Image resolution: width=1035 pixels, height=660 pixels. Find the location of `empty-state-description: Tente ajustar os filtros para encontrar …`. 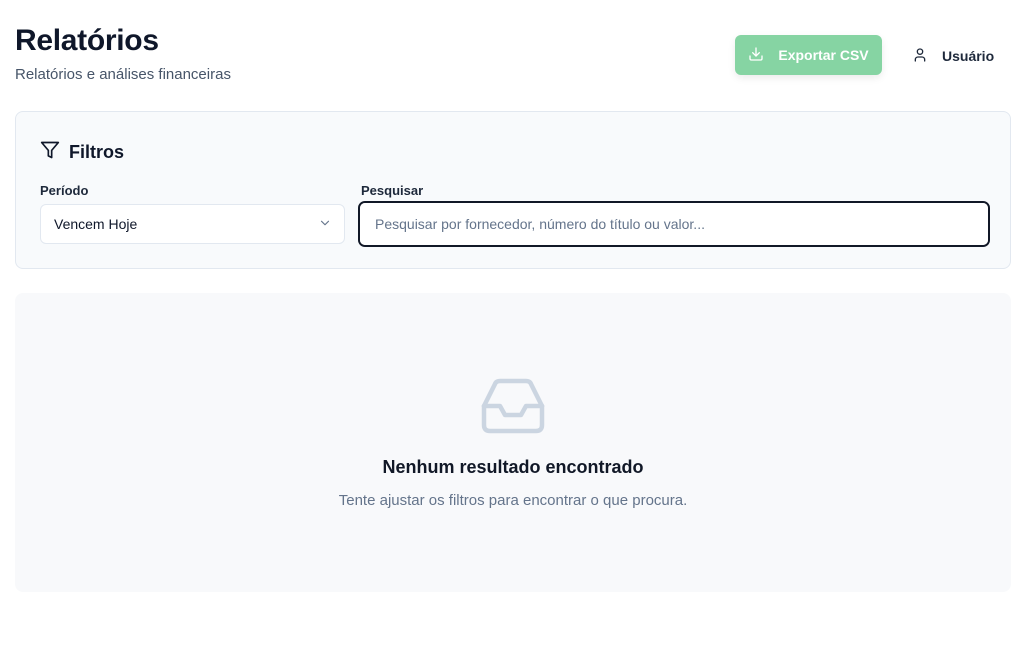

empty-state-description: Tente ajustar os filtros para encontrar … is located at coordinates (513, 500).